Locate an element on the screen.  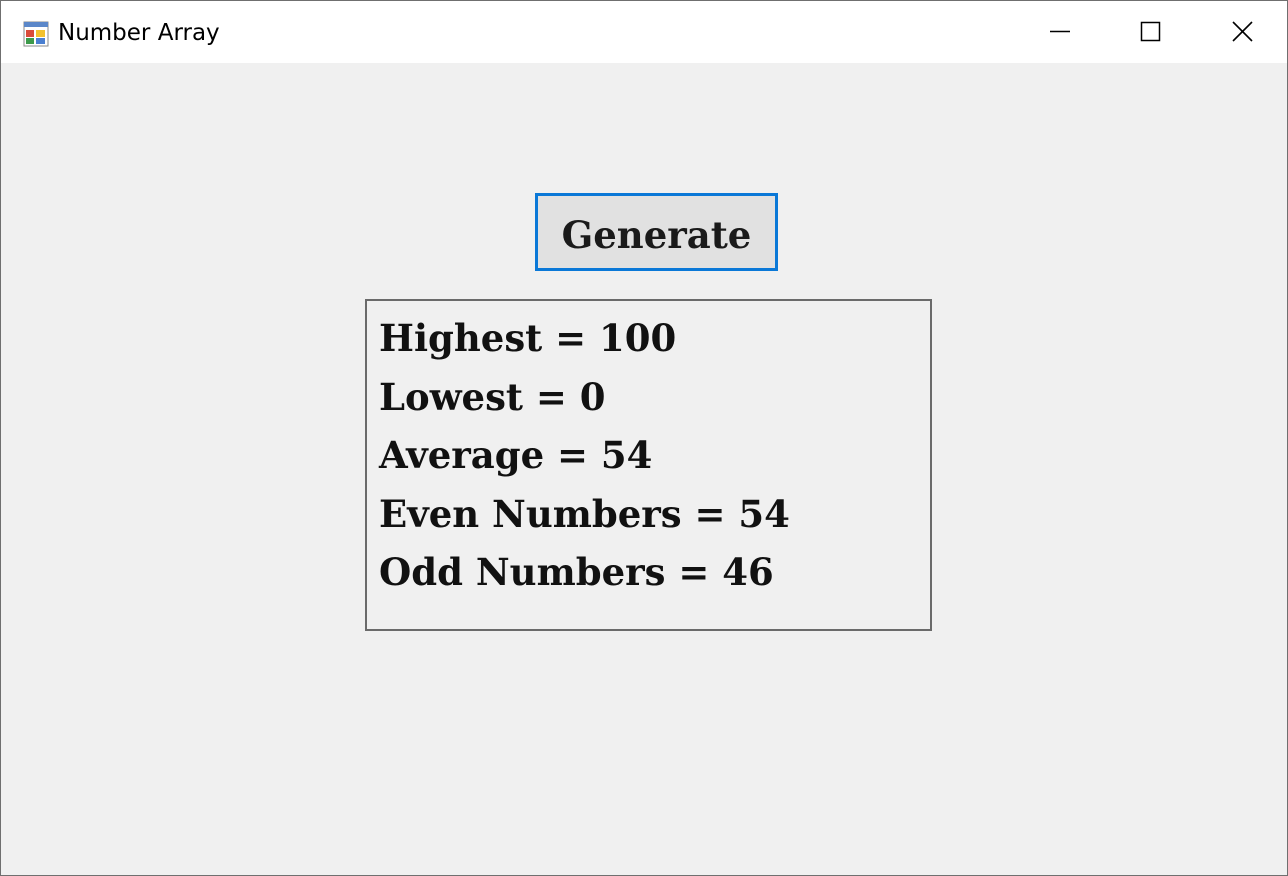
result-lowest: Lowest = 0 is located at coordinates (654, 397).